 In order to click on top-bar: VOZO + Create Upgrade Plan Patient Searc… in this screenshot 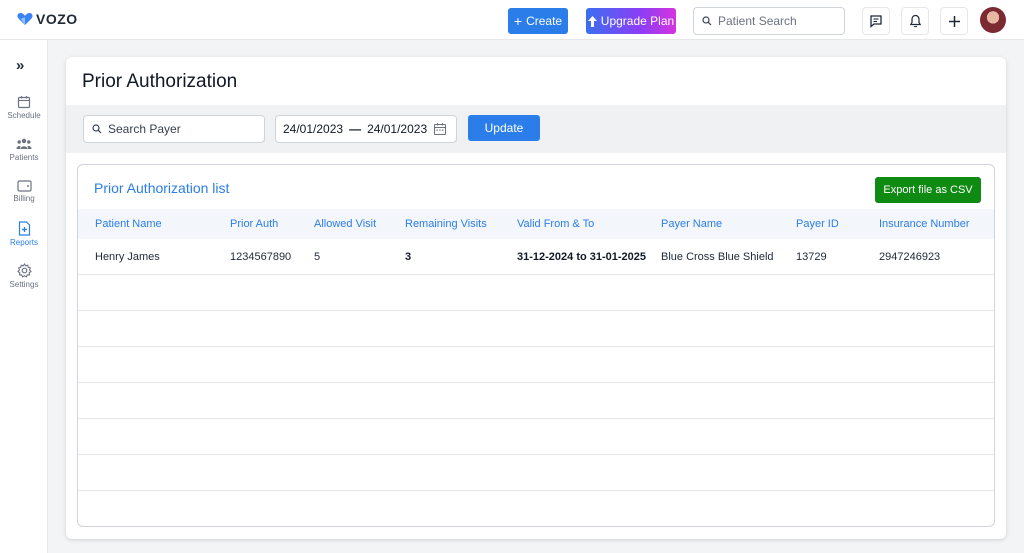, I will do `click(512, 20)`.